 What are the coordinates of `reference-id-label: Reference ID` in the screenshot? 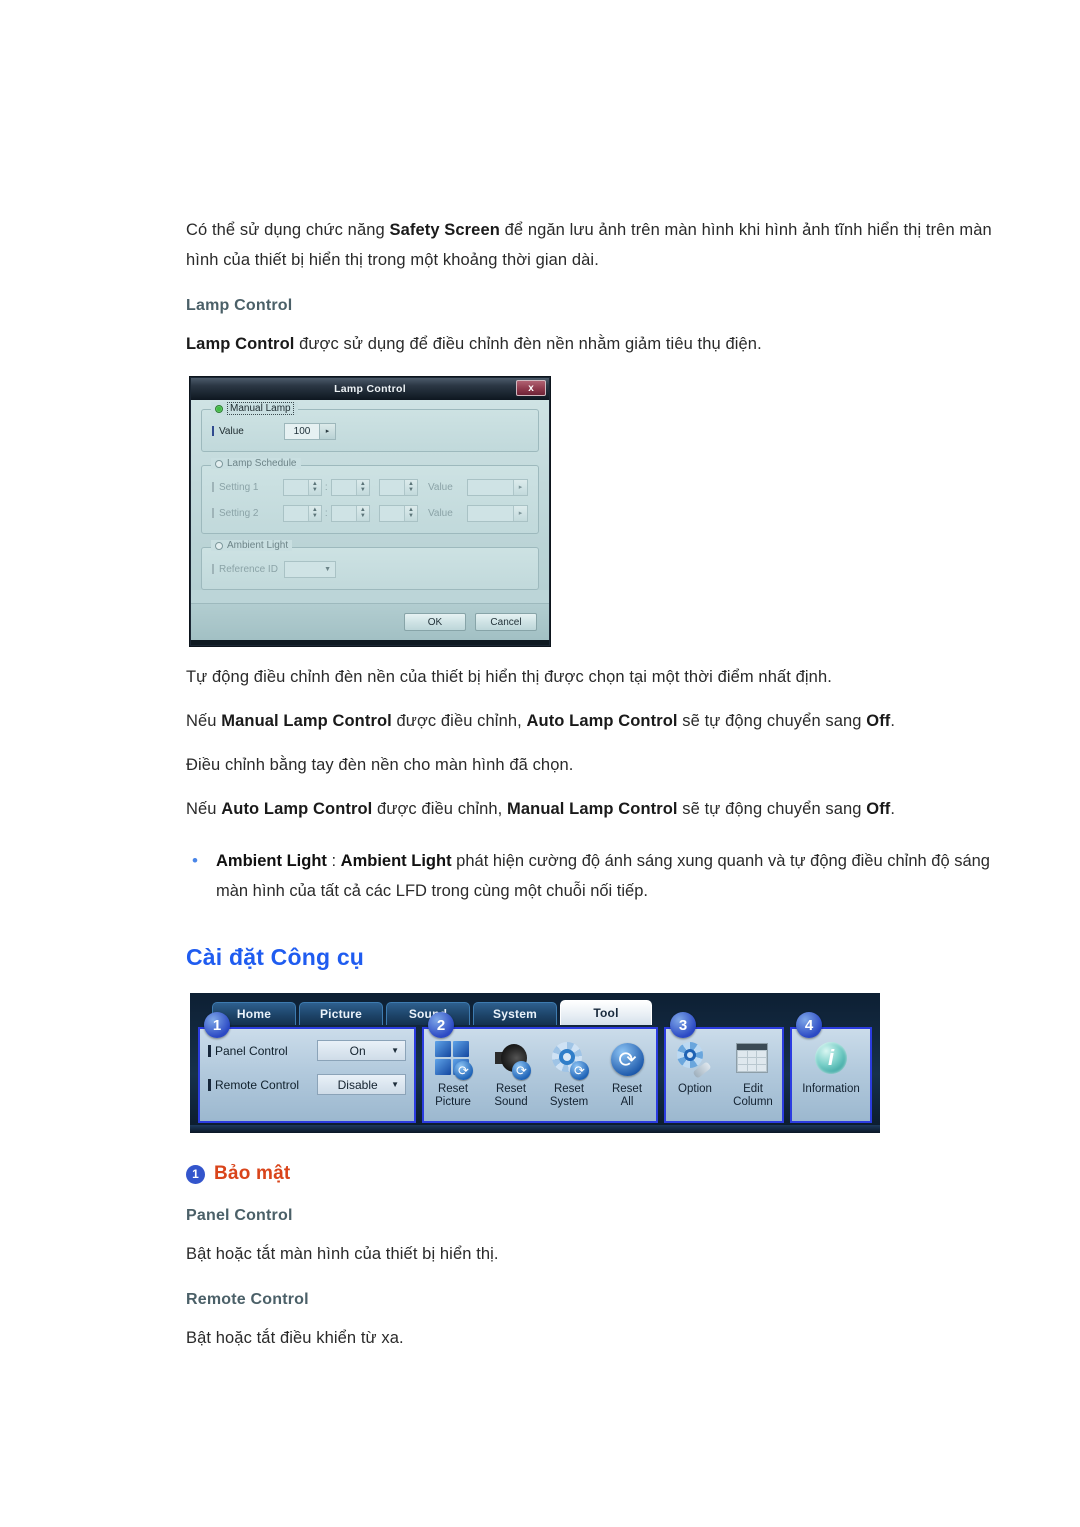 It's located at (248, 569).